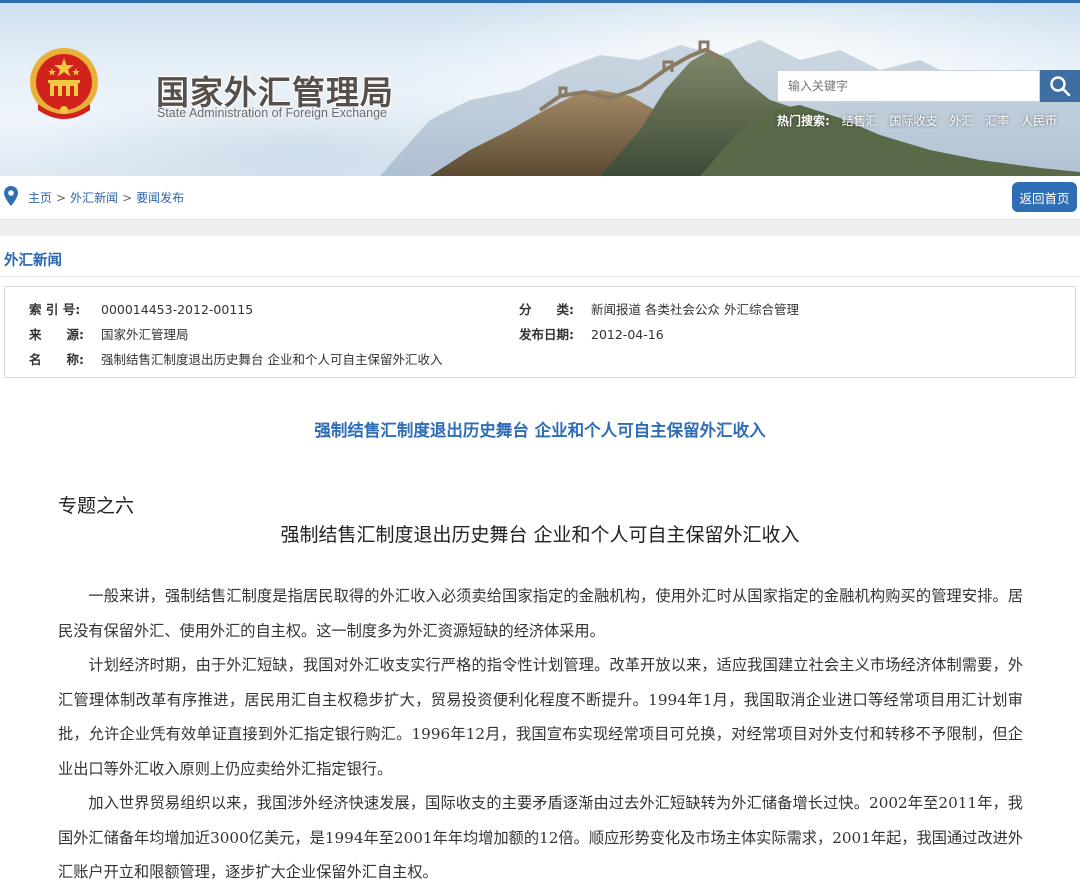  I want to click on article-subtitle: 强制结售汇制度退出历史舞台 企业和个人可自主保留外汇收入, so click(540, 535).